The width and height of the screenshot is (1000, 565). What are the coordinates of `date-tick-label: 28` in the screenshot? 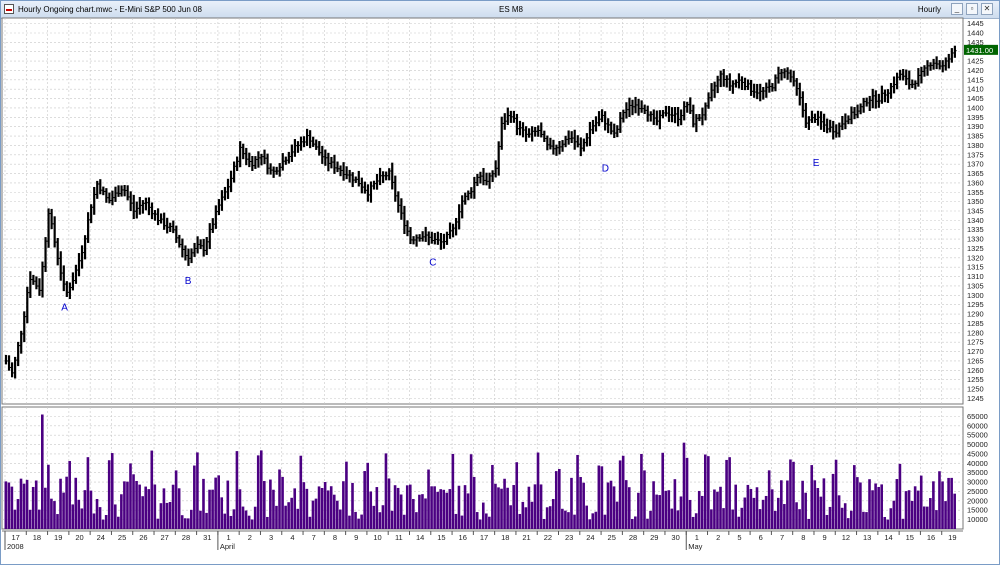 It's located at (186, 537).